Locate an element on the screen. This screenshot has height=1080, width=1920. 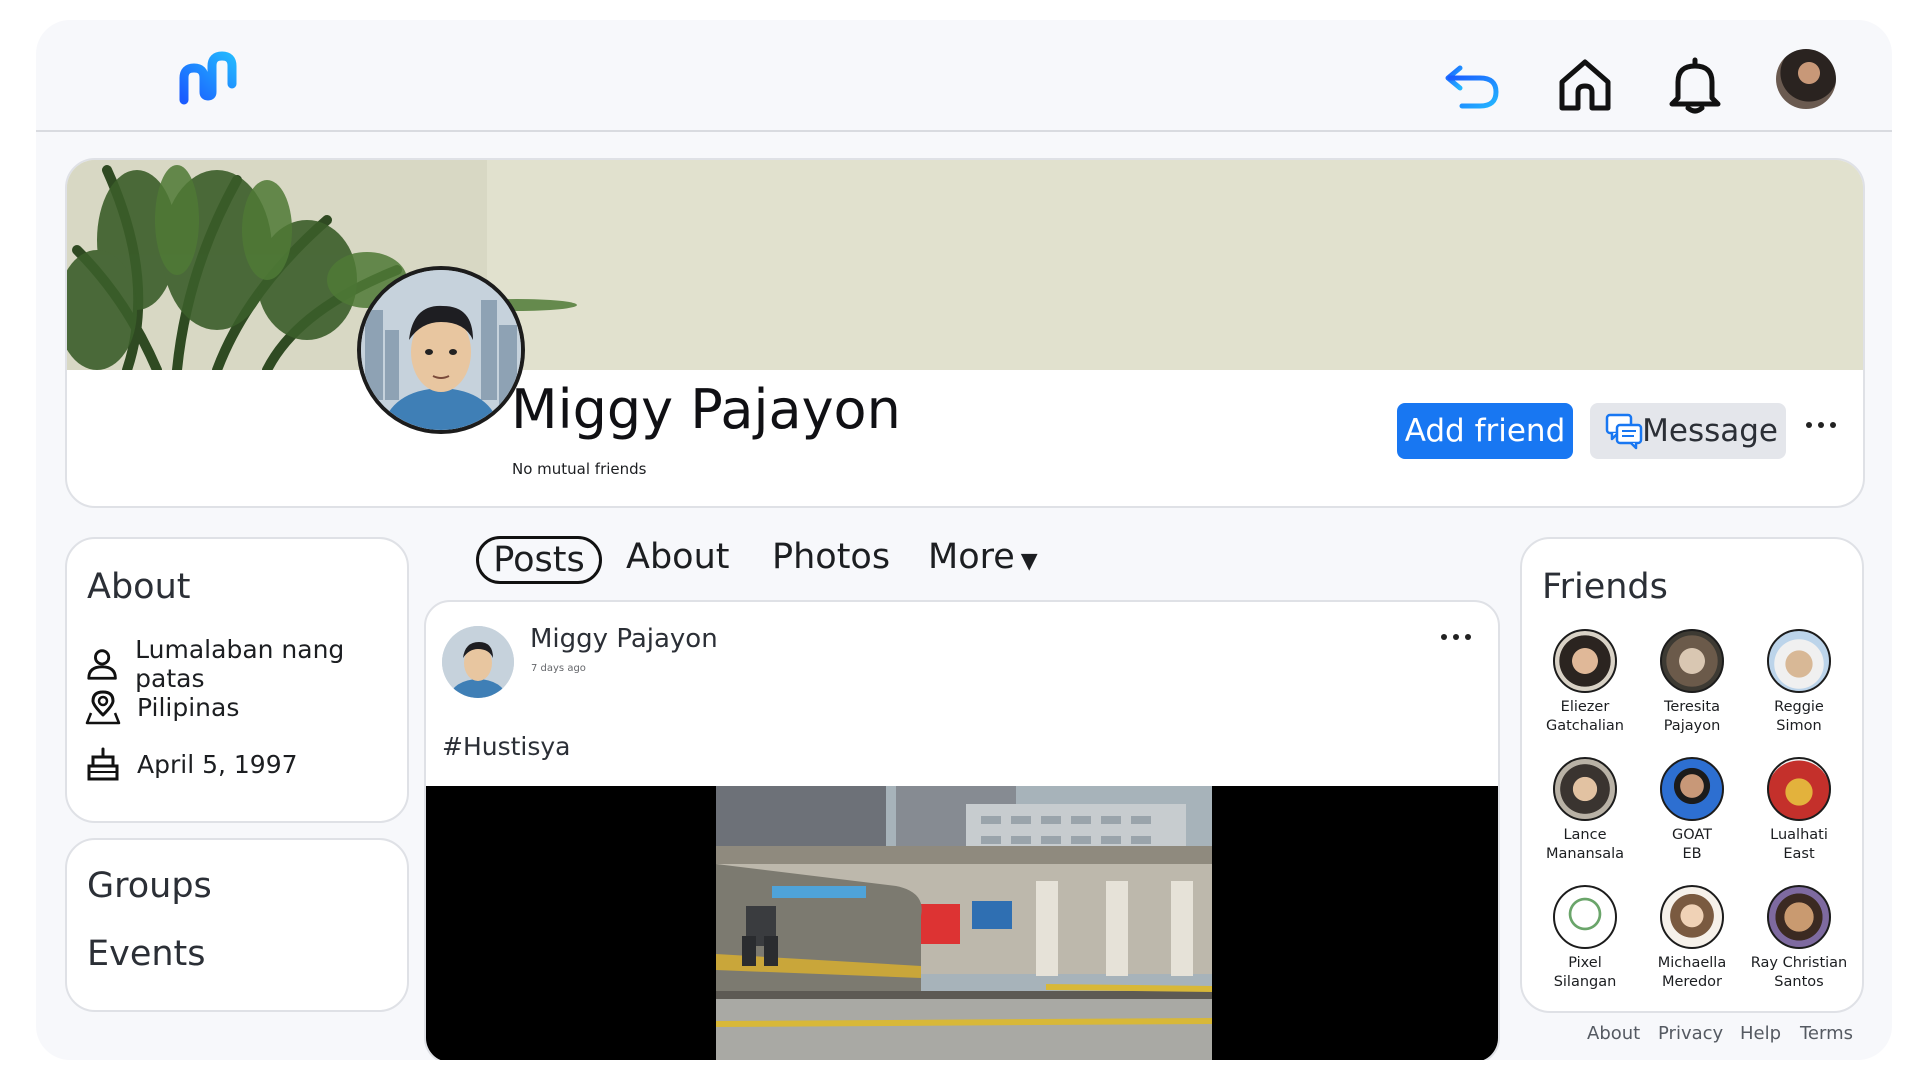
add-friend-button: Add friend is located at coordinates (1485, 431).